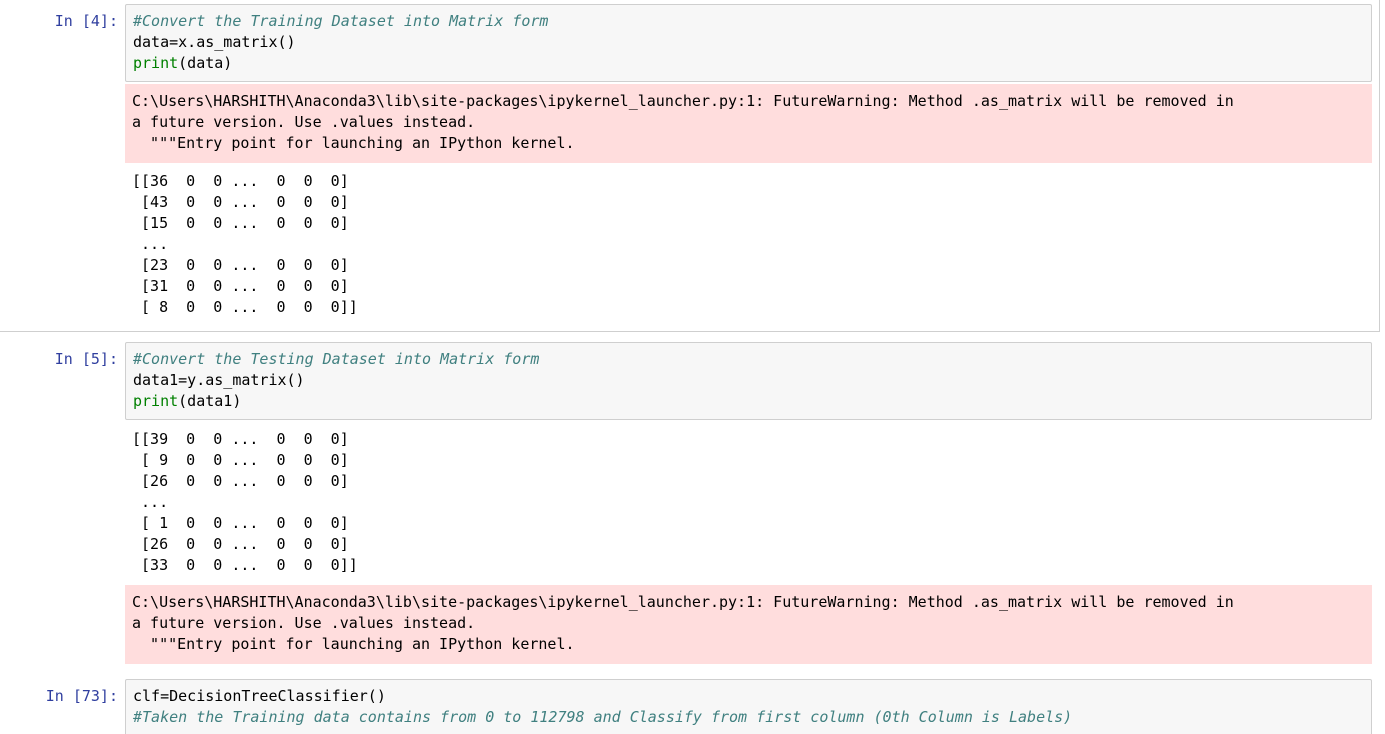  I want to click on output-line: [[39 0 0 ... 0 0 0], so click(240, 439).